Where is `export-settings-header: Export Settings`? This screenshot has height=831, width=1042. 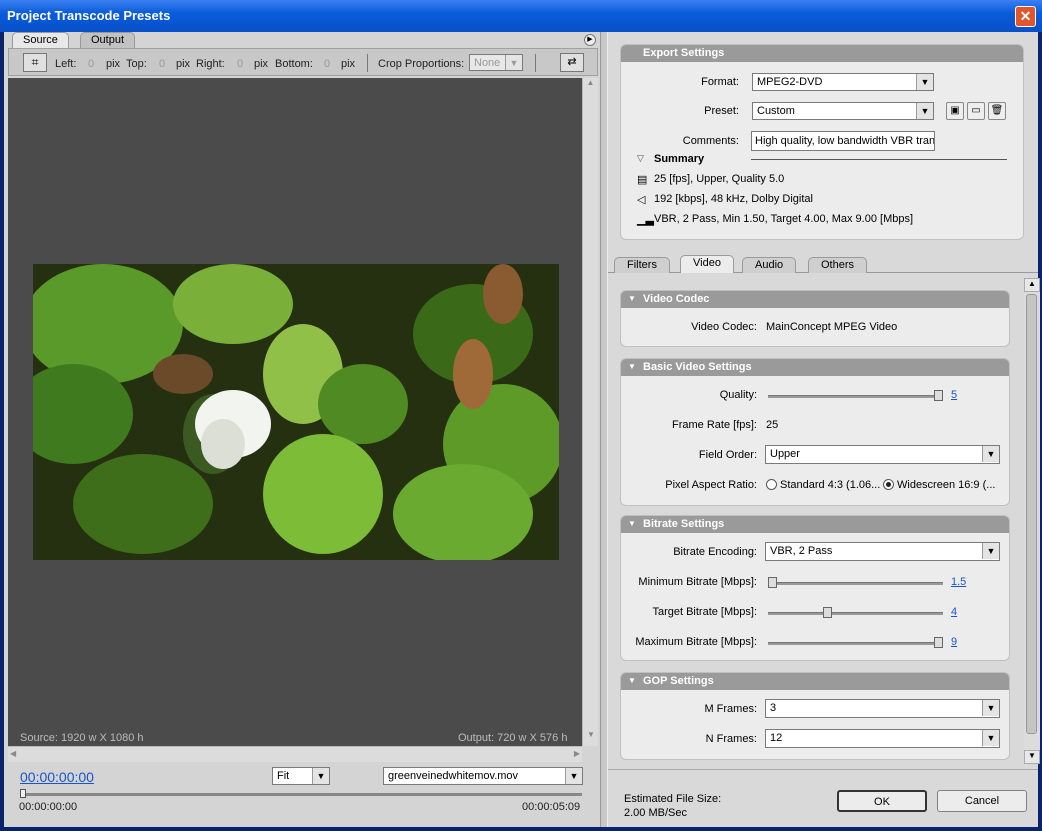 export-settings-header: Export Settings is located at coordinates (822, 53).